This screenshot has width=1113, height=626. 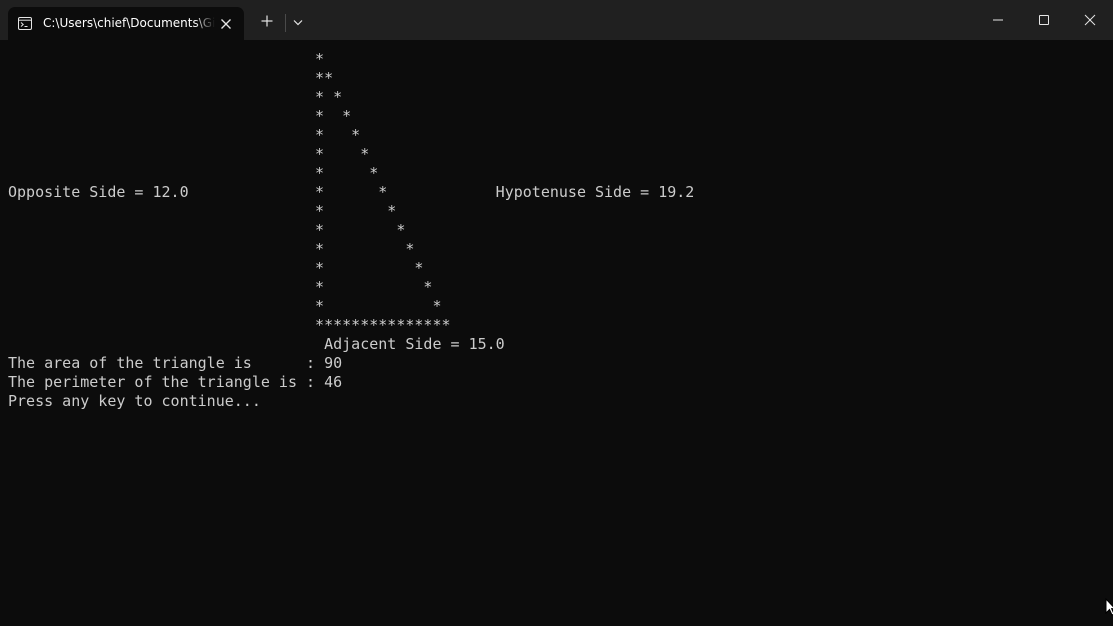 I want to click on title-bar: C:\Users\chief\Documents\GitHub, so click(x=556, y=20).